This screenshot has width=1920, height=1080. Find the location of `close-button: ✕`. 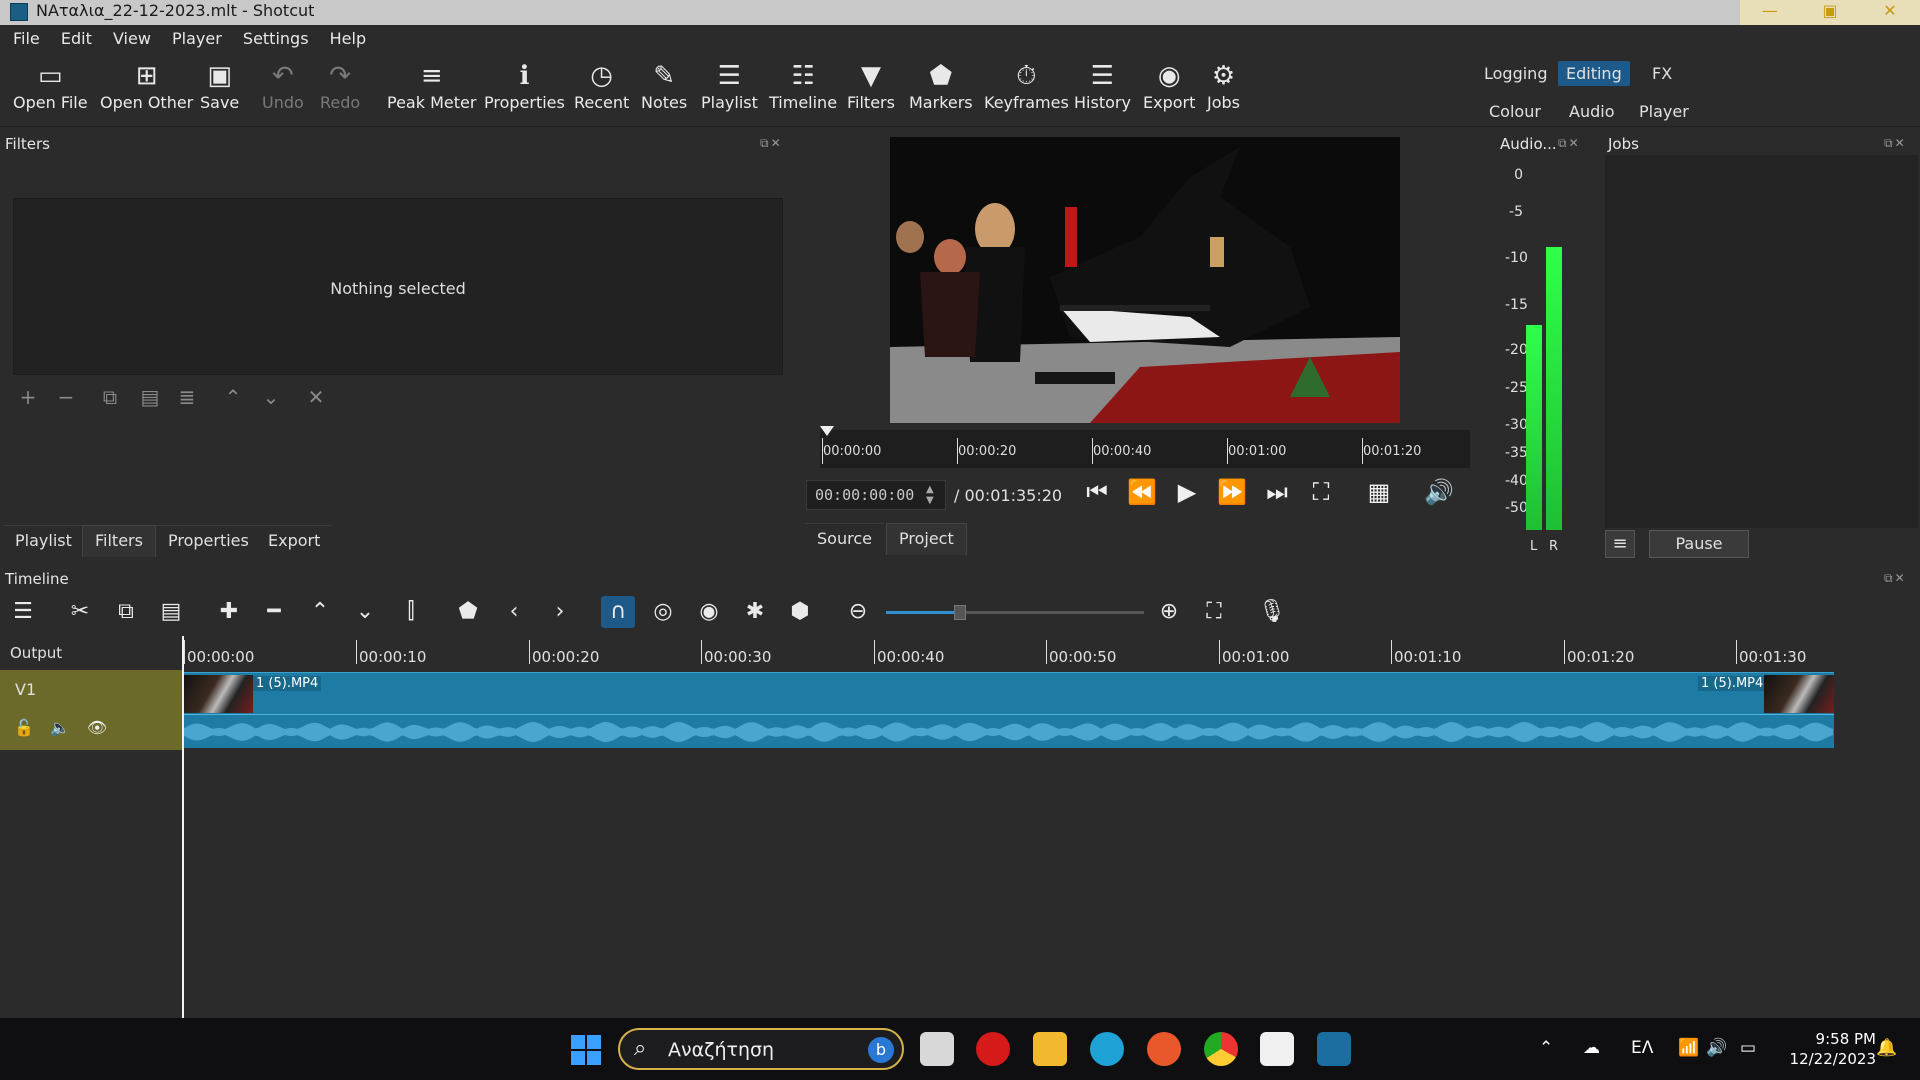

close-button: ✕ is located at coordinates (1890, 12).